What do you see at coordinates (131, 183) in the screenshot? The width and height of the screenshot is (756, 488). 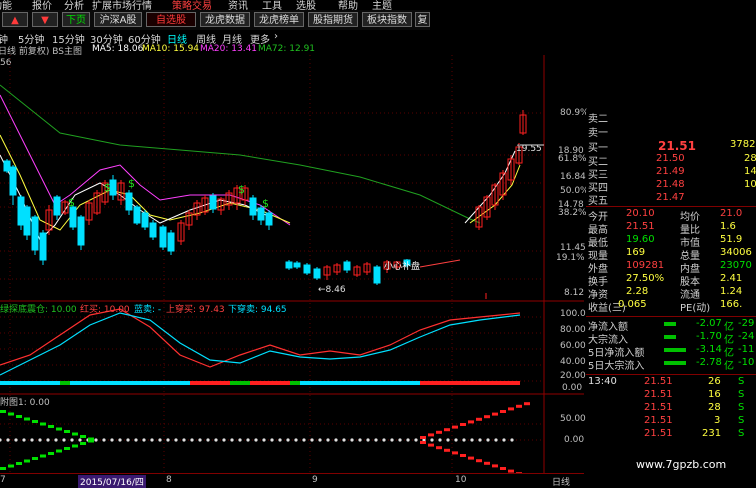 I see `buy-signal-mark: $` at bounding box center [131, 183].